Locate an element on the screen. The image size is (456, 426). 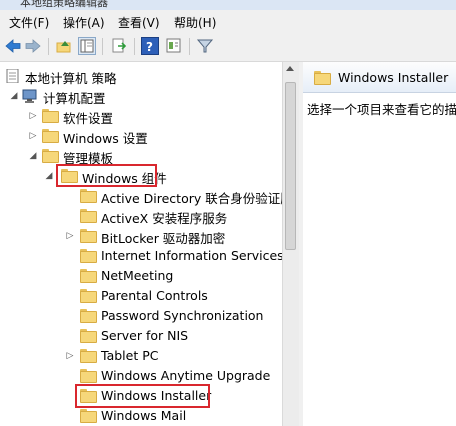
tree-node-windows-settings: ▷ Windows 设置 is located at coordinates (141, 136).